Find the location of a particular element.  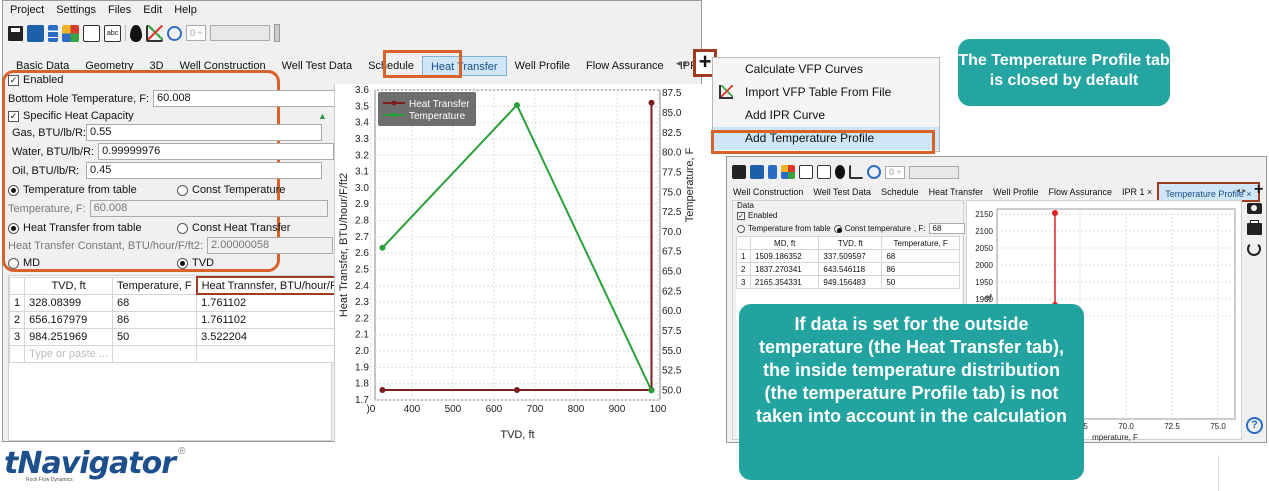

const-temp-radio is located at coordinates (182, 190).